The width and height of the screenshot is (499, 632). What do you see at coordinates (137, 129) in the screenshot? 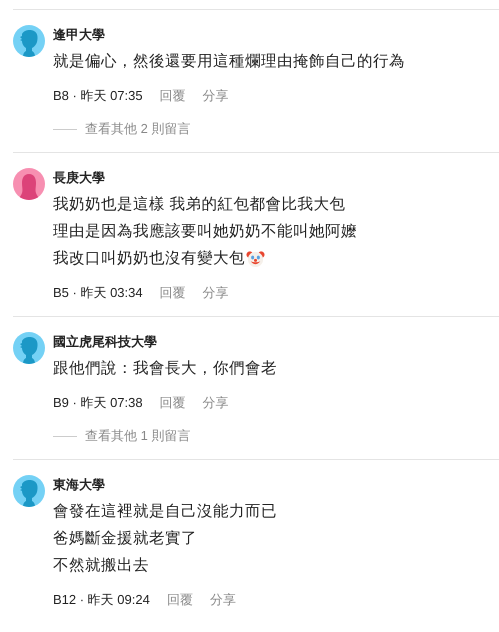
I see `more-replies-link: 查看其他 2 則留言` at bounding box center [137, 129].